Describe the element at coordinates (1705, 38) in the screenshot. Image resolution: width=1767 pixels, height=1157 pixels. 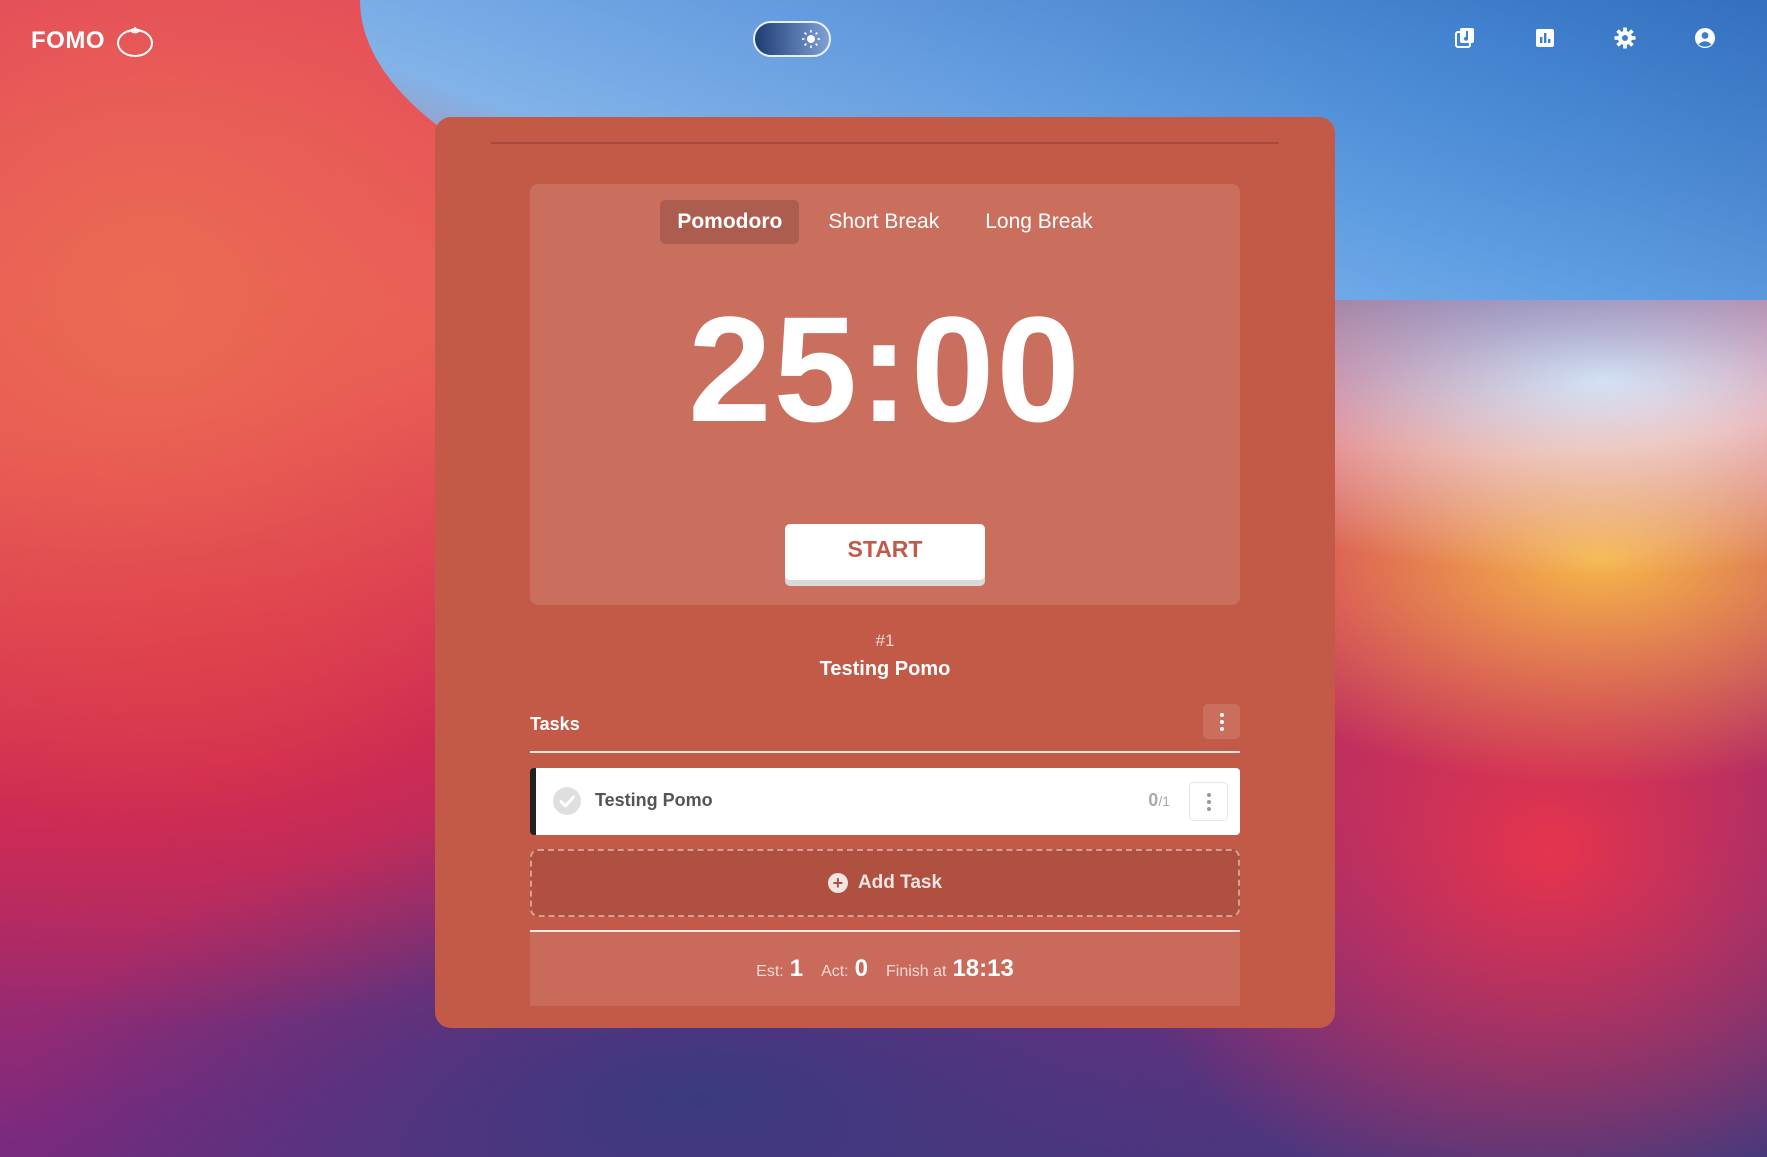
I see `account-icon` at that location.